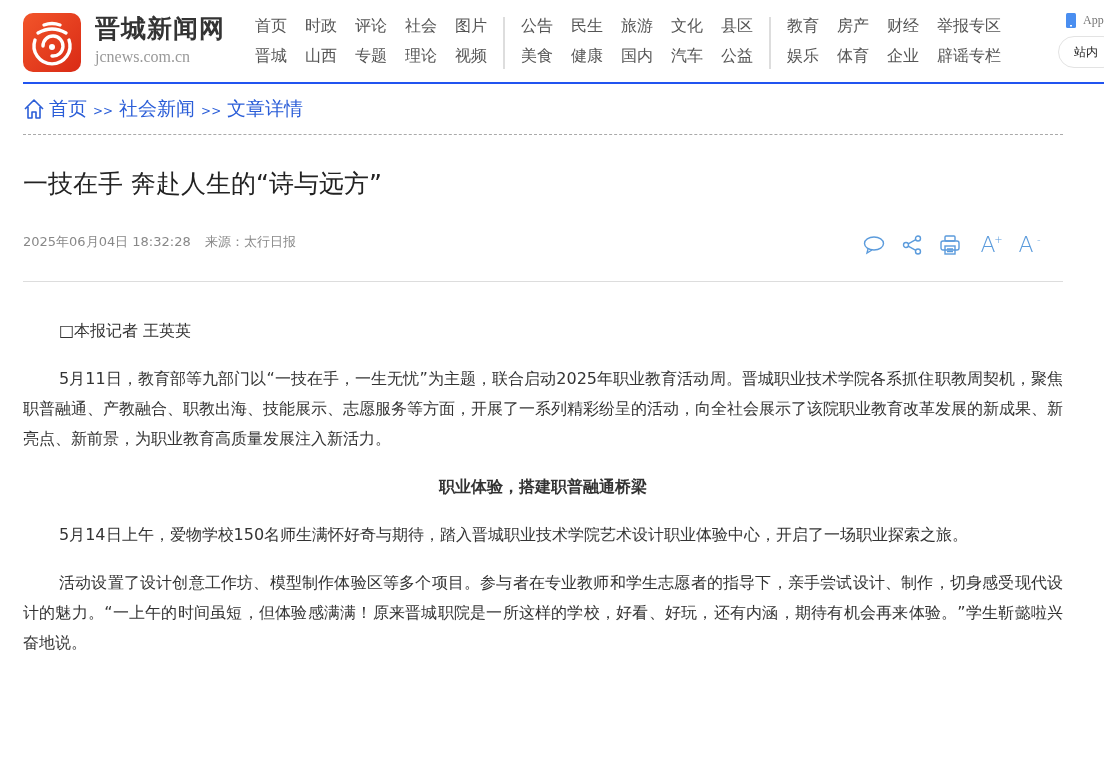 The image size is (1104, 760). What do you see at coordinates (803, 26) in the screenshot?
I see `nav-link: 教育` at bounding box center [803, 26].